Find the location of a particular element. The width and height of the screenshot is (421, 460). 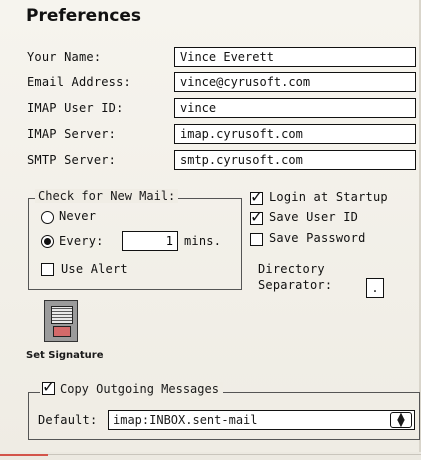

use-alert-label: Use Alert is located at coordinates (94, 269).